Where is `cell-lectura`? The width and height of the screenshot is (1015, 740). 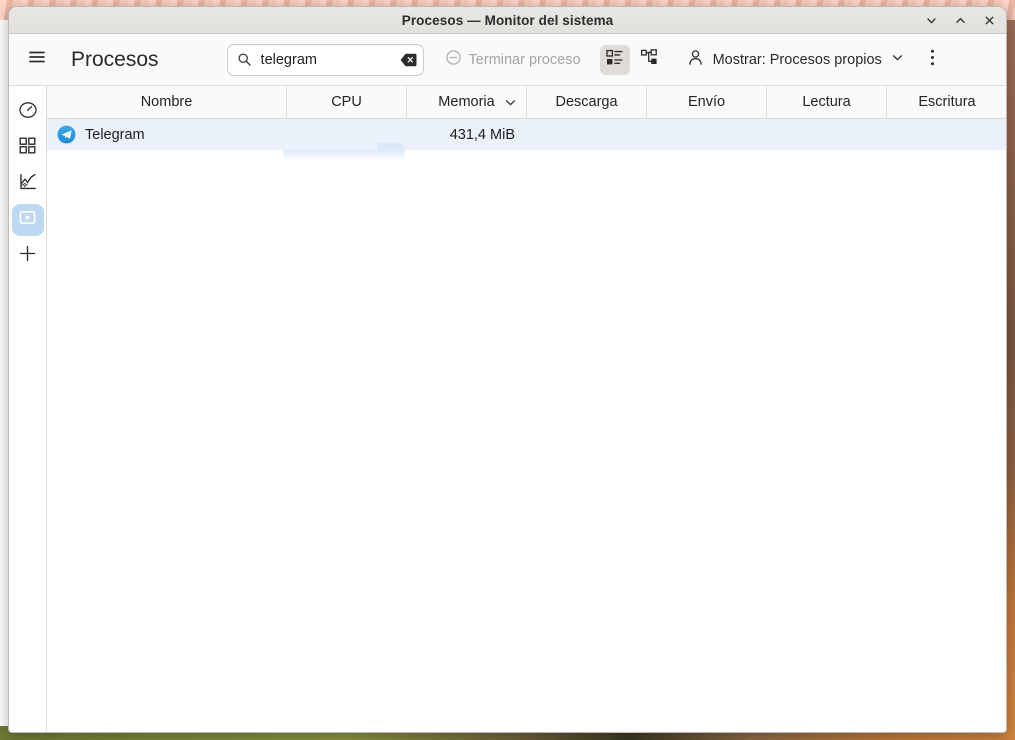
cell-lectura is located at coordinates (827, 134).